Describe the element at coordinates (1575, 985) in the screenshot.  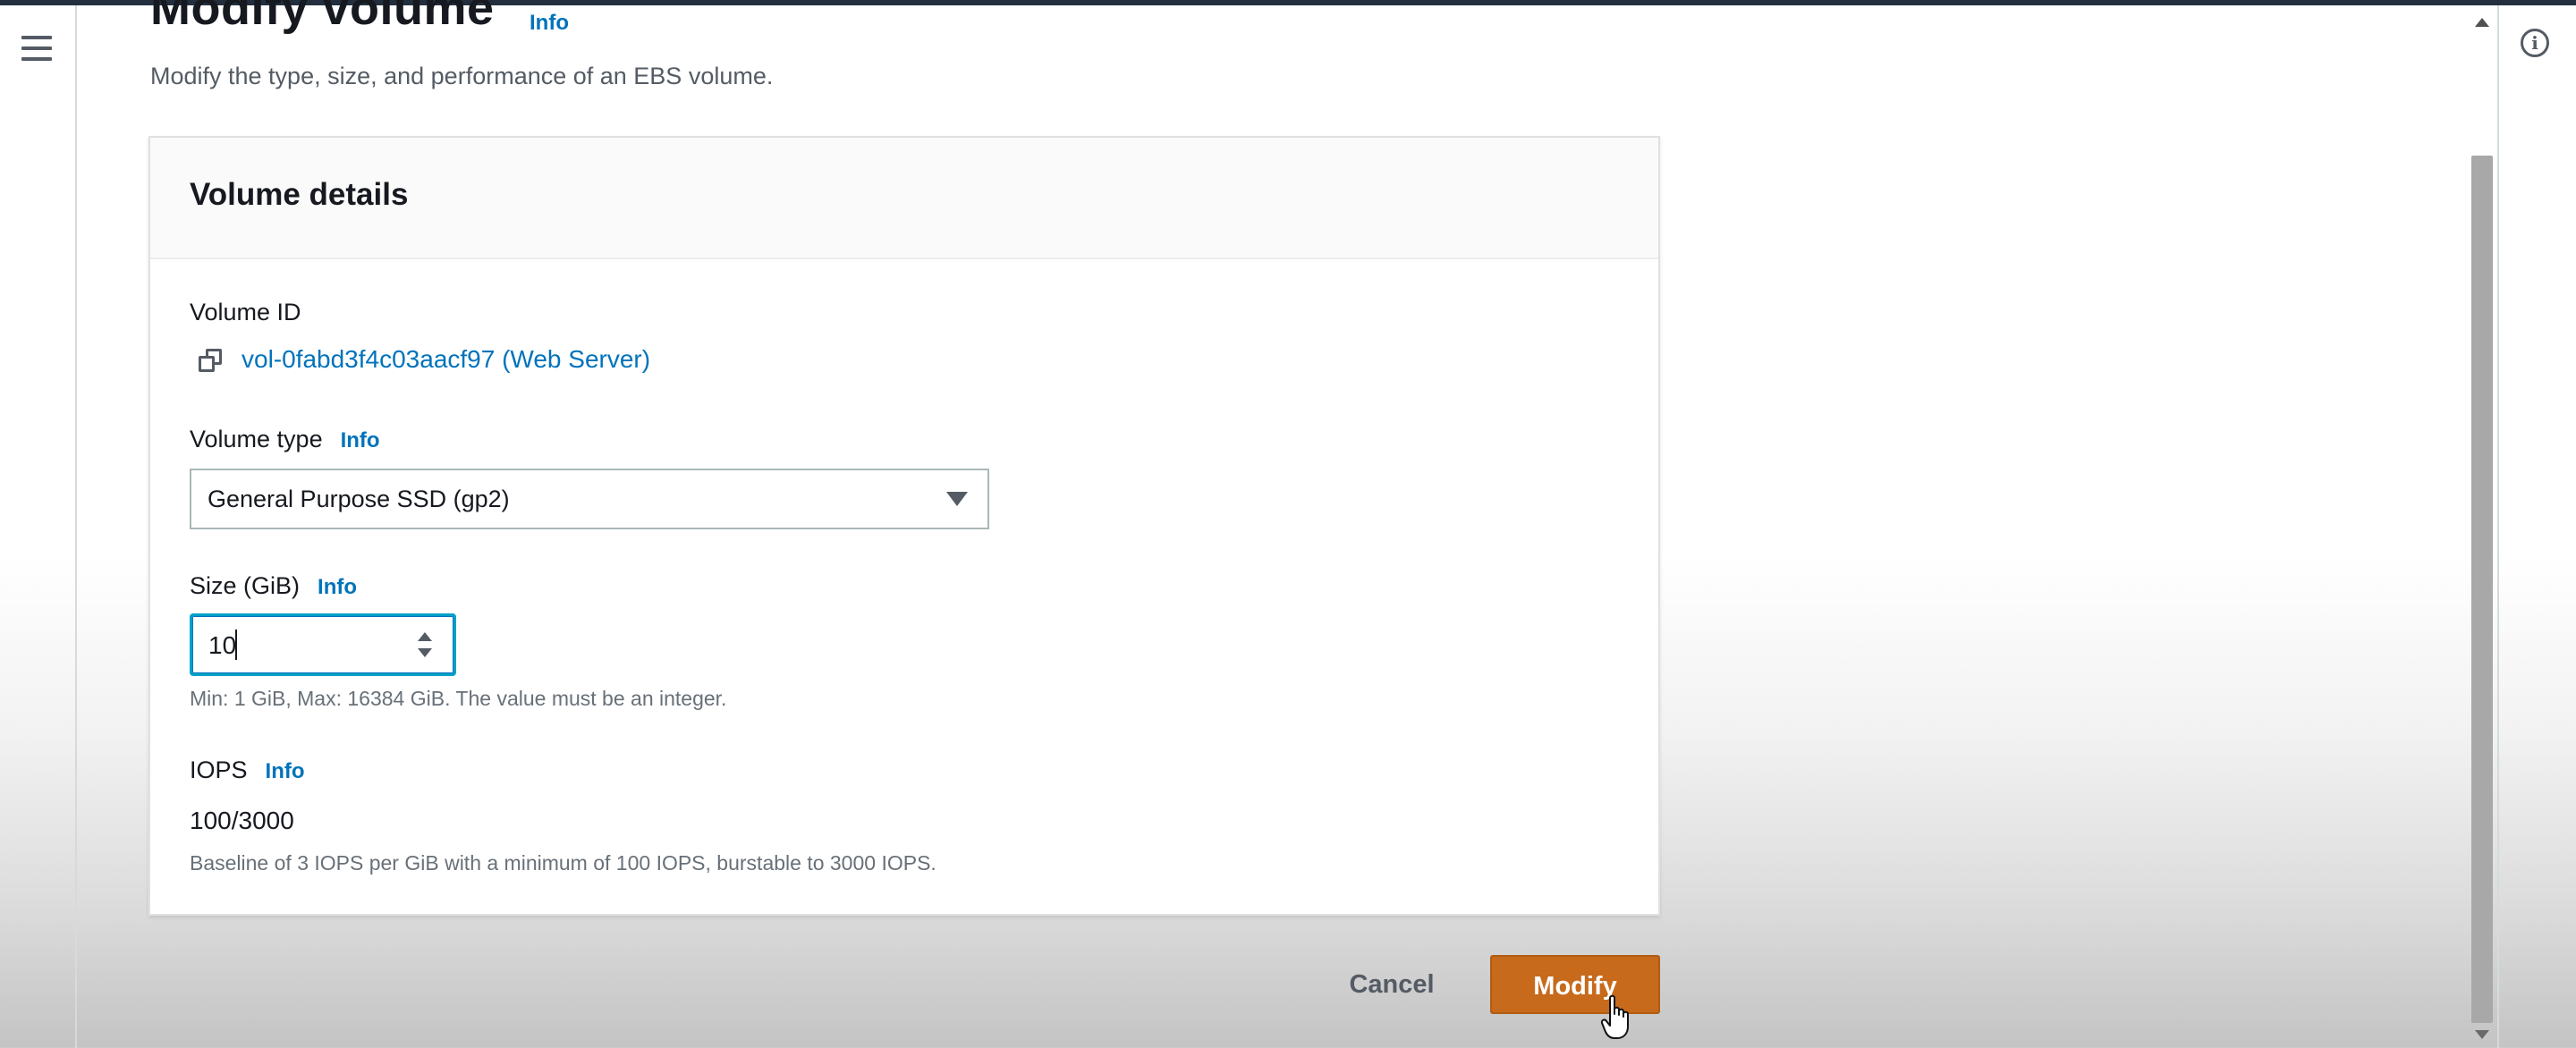
I see `modify-button: Modify` at that location.